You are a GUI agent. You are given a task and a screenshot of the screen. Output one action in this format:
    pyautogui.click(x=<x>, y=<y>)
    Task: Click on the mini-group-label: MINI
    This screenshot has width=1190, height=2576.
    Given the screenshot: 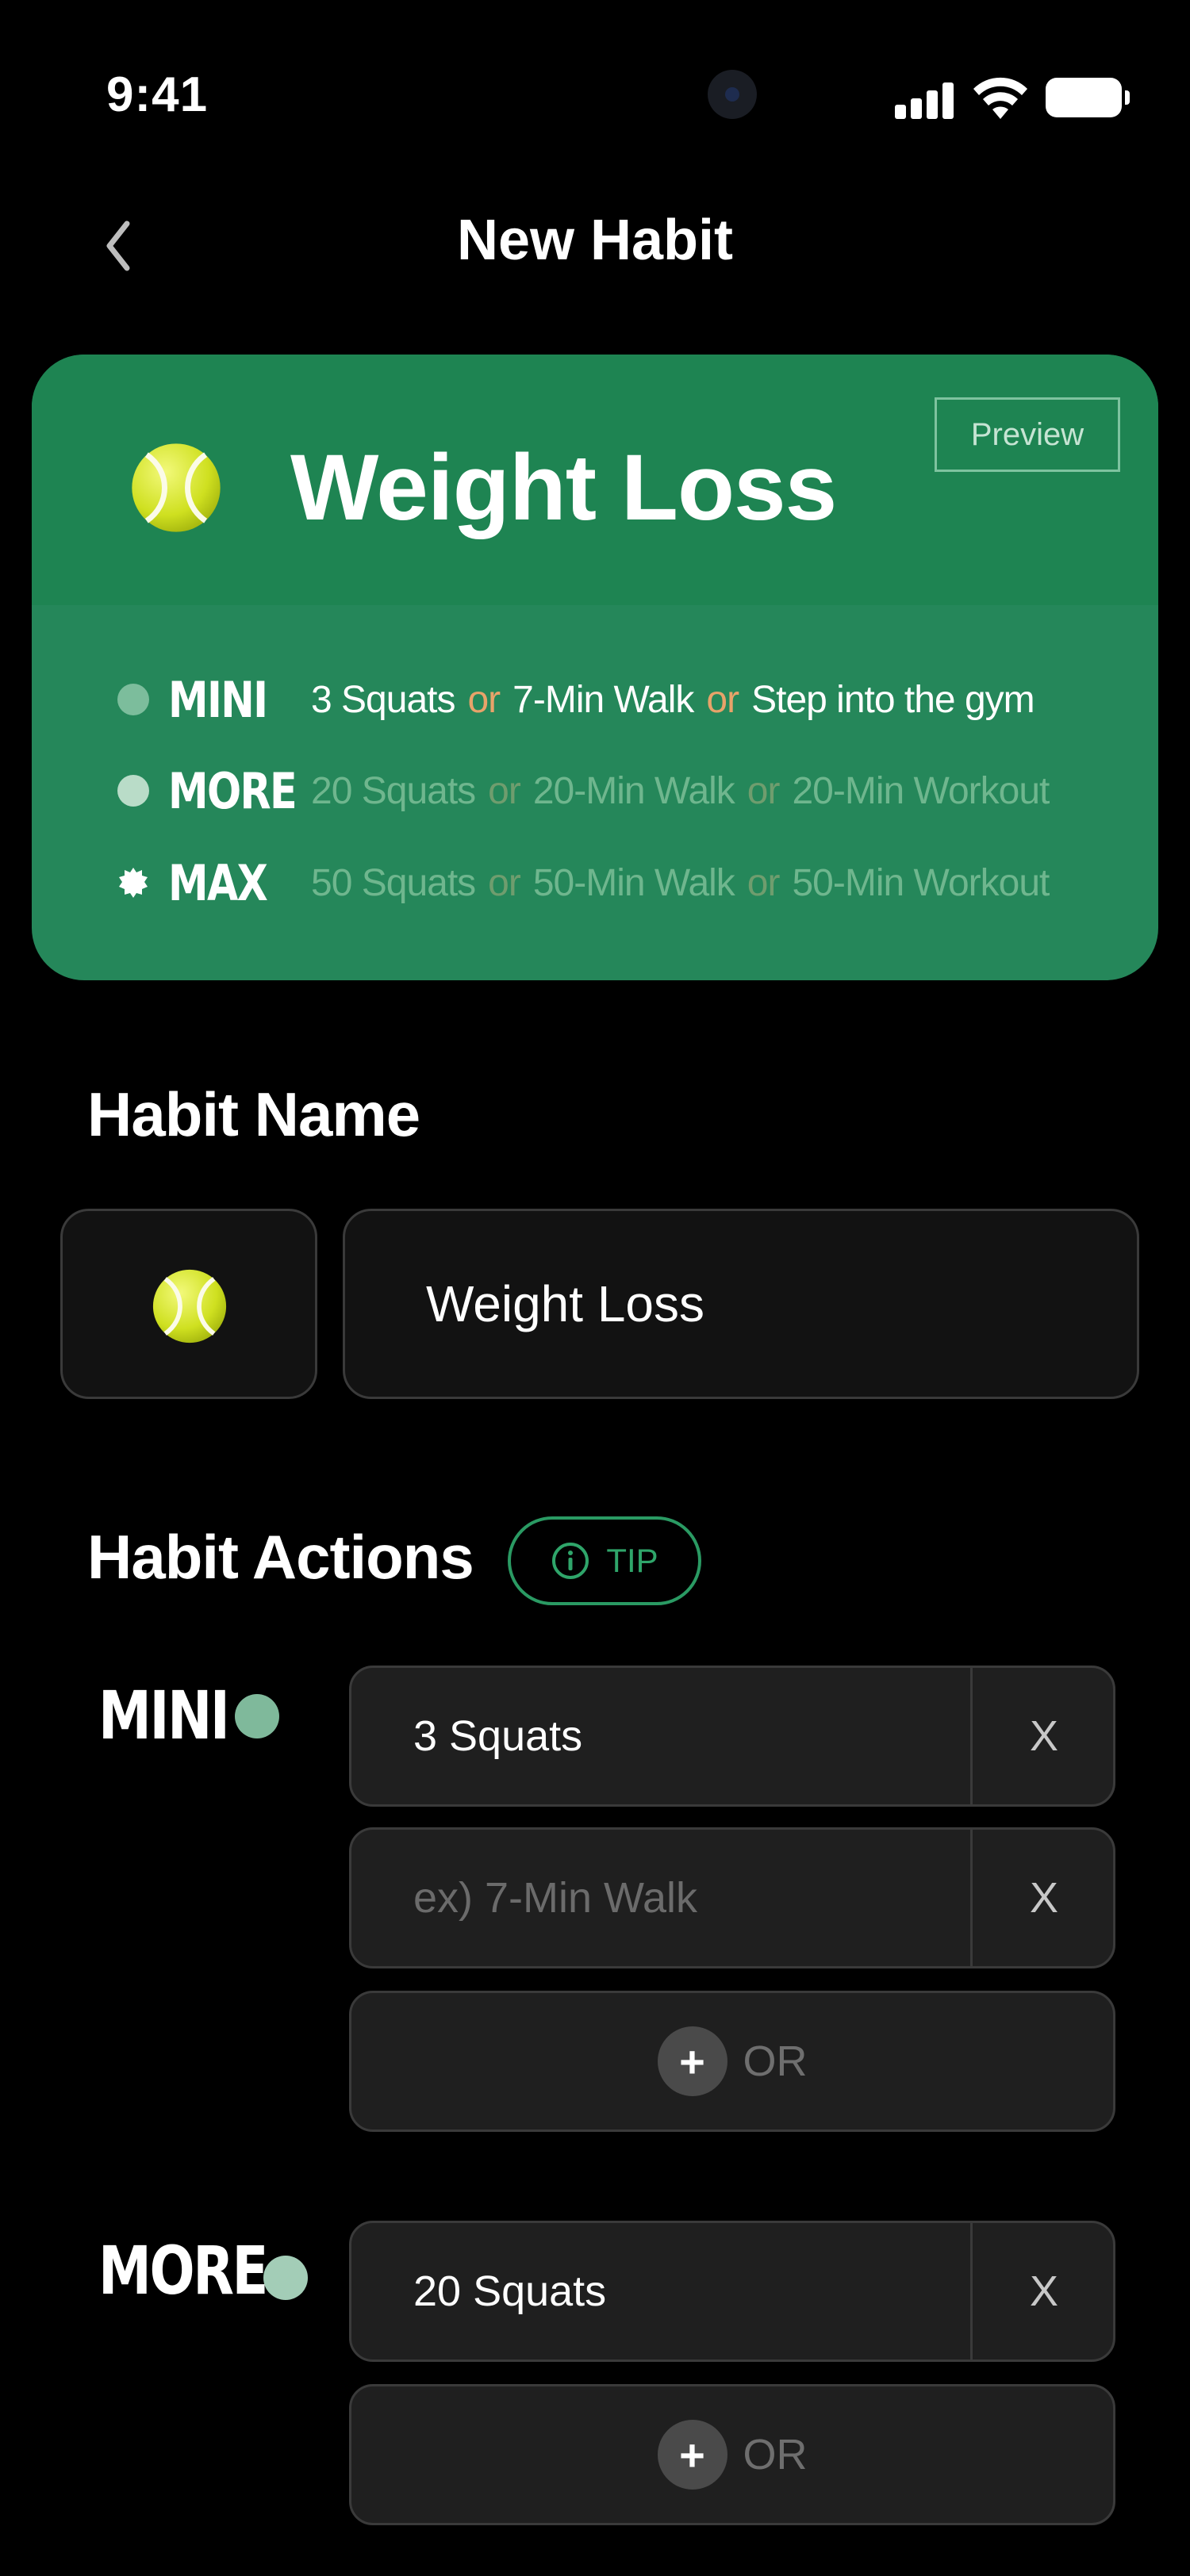 What is the action you would take?
    pyautogui.click(x=164, y=1716)
    